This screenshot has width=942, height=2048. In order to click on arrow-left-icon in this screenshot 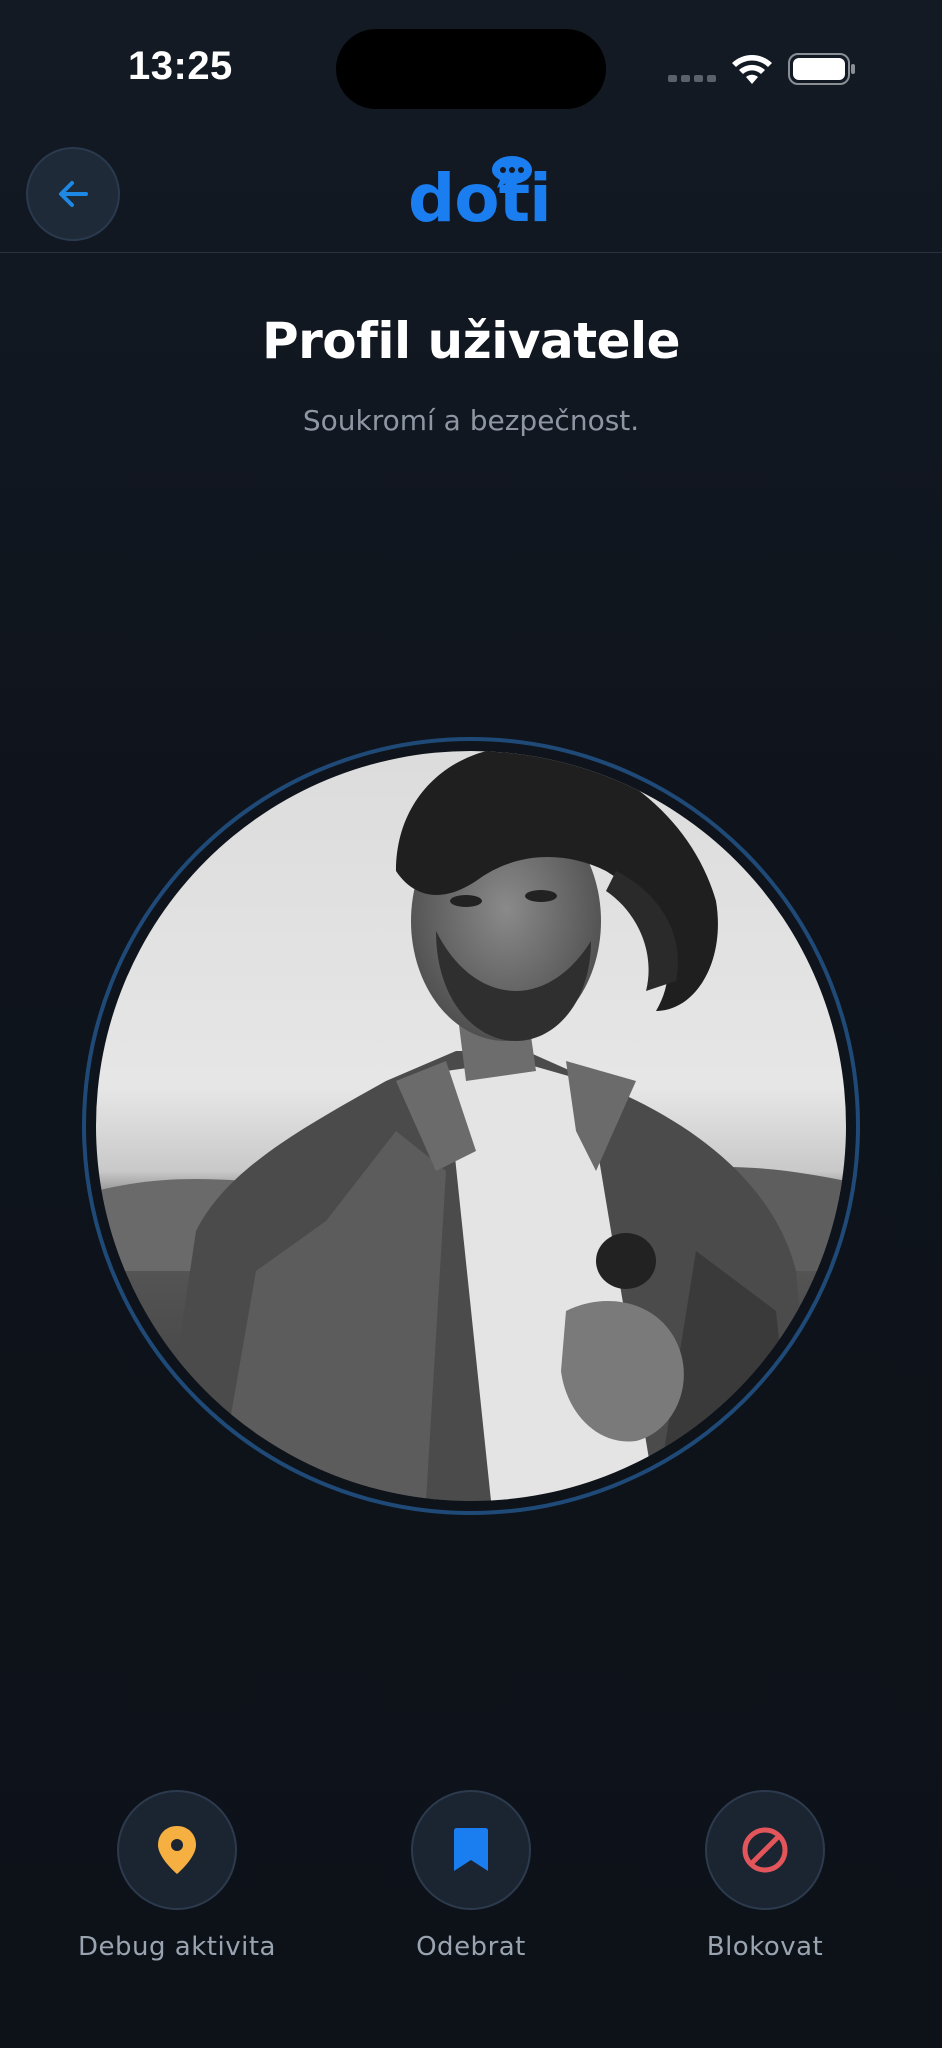, I will do `click(73, 194)`.